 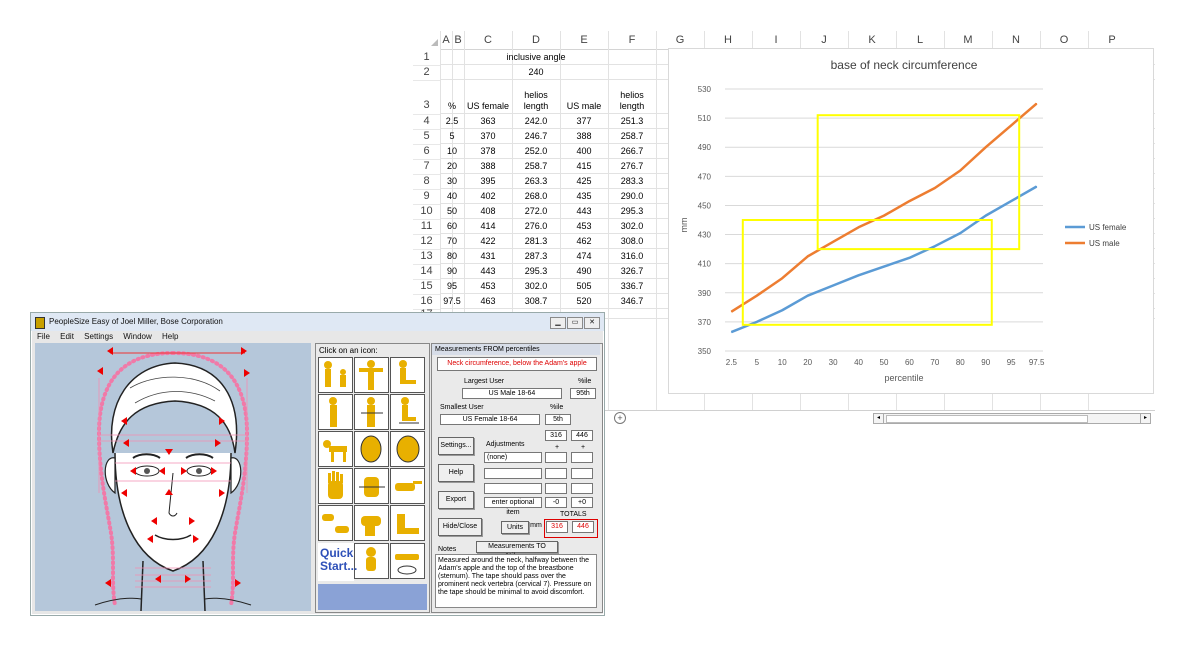 I want to click on head-front-icon, so click(x=371, y=449).